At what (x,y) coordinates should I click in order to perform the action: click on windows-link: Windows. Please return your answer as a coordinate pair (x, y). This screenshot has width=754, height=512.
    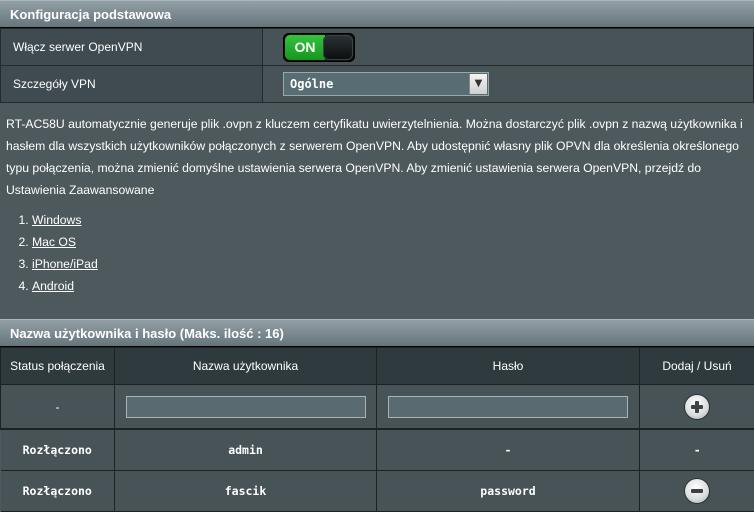
    Looking at the image, I should click on (56, 220).